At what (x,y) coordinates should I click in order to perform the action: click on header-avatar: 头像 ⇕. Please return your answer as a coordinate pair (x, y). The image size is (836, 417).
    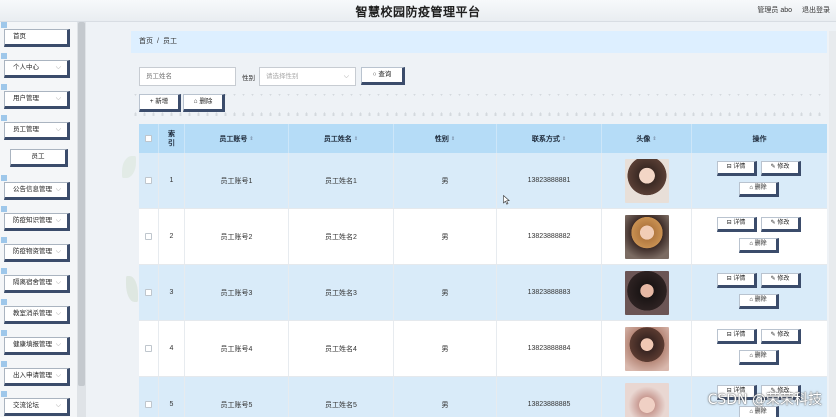
    Looking at the image, I should click on (647, 138).